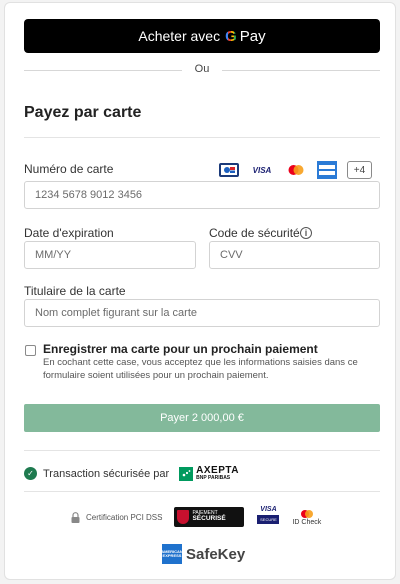 The width and height of the screenshot is (400, 584). Describe the element at coordinates (213, 478) in the screenshot. I see `axepta-sub: BNP PARIBAS` at that location.